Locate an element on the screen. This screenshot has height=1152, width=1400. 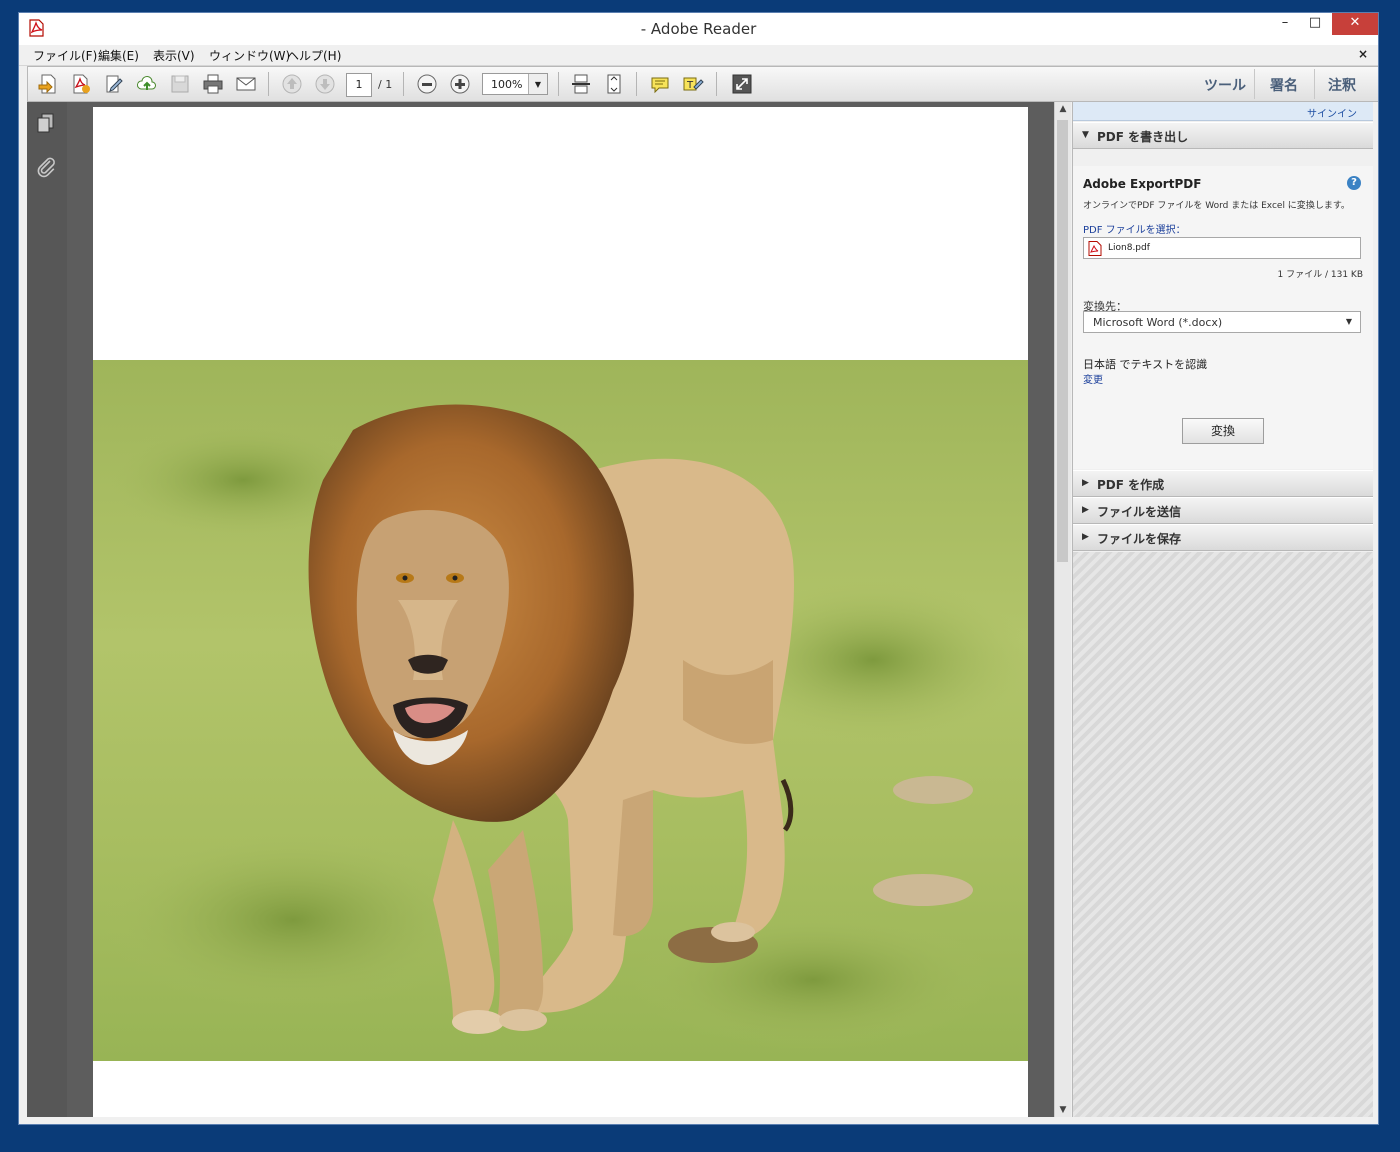
open-button is located at coordinates (48, 84).